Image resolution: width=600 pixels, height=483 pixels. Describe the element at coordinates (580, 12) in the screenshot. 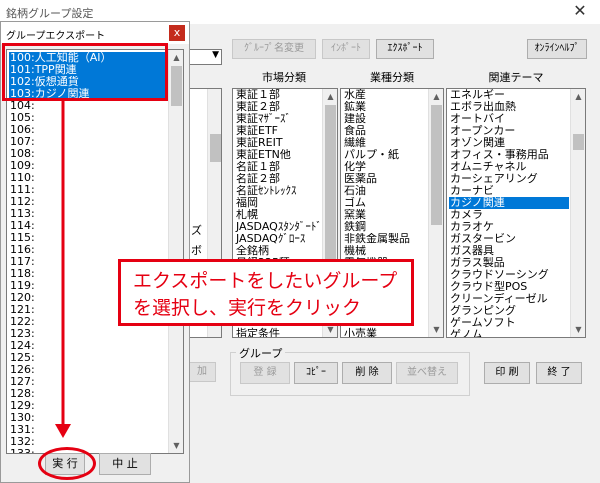

I see `main-close-icon: ✕` at that location.